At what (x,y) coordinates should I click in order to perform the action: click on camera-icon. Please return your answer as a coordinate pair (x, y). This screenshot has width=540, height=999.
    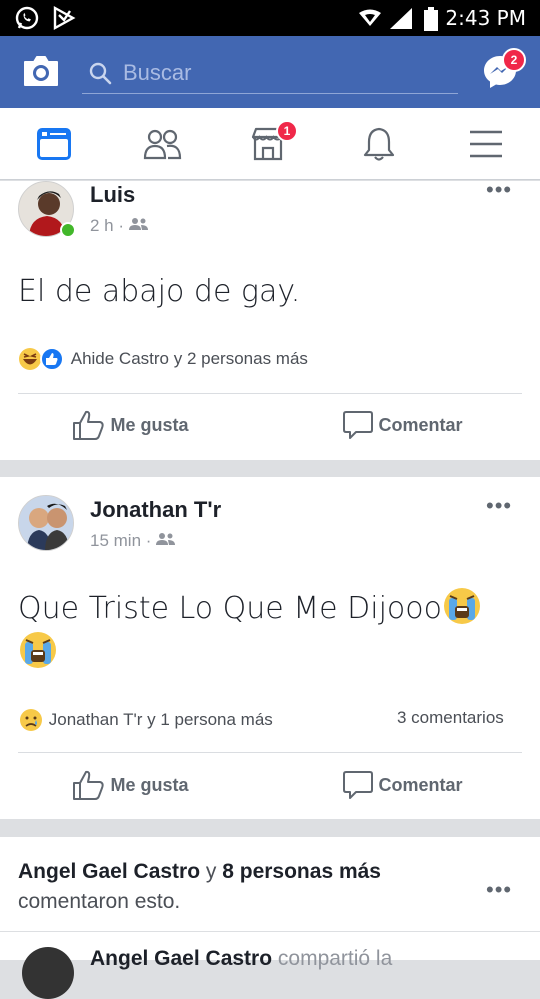
    Looking at the image, I should click on (41, 71).